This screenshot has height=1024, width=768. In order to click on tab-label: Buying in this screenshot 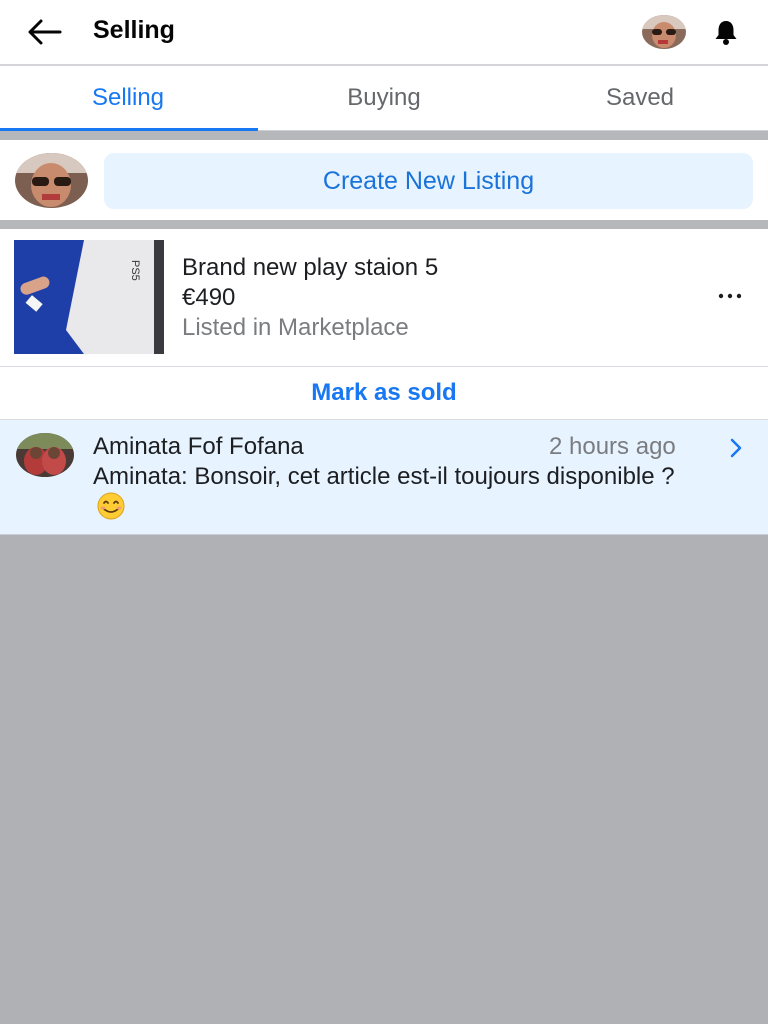, I will do `click(384, 97)`.